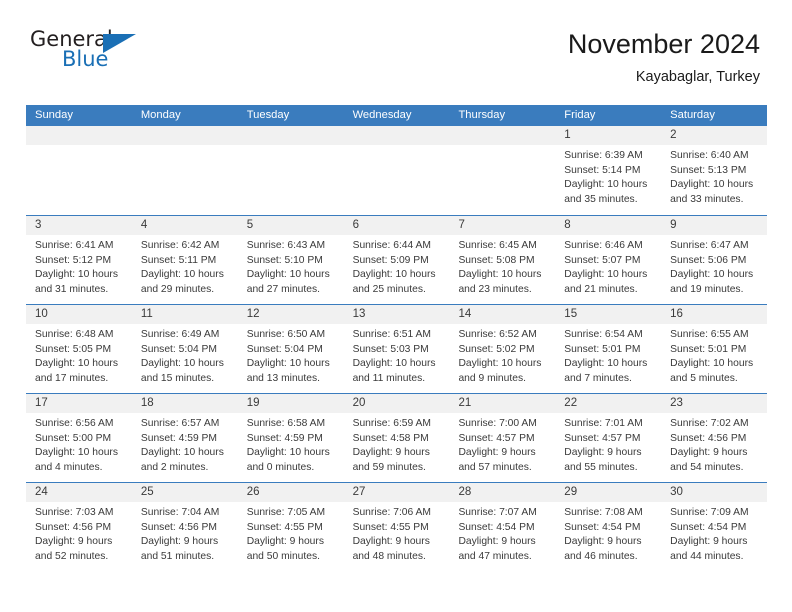  Describe the element at coordinates (268, 115) in the screenshot. I see `weekday-header-tuesday: Tuesday` at that location.